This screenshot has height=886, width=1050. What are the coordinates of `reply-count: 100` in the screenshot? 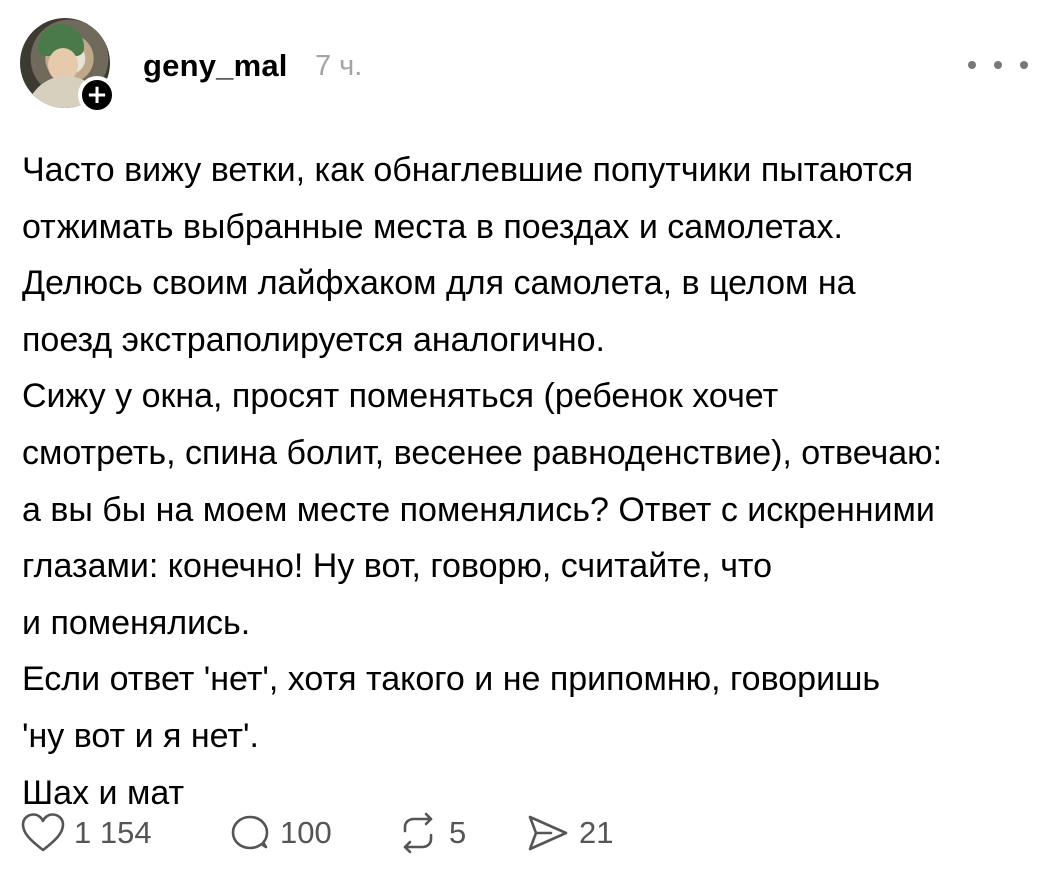 It's located at (306, 832).